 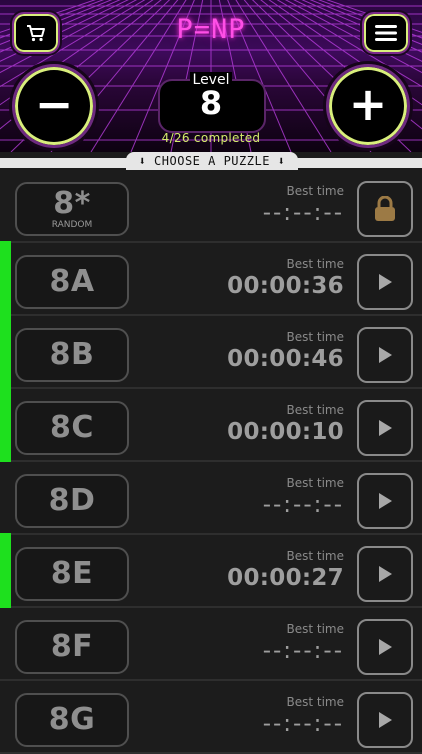 I want to click on puzzle-name: 8C, so click(x=72, y=427).